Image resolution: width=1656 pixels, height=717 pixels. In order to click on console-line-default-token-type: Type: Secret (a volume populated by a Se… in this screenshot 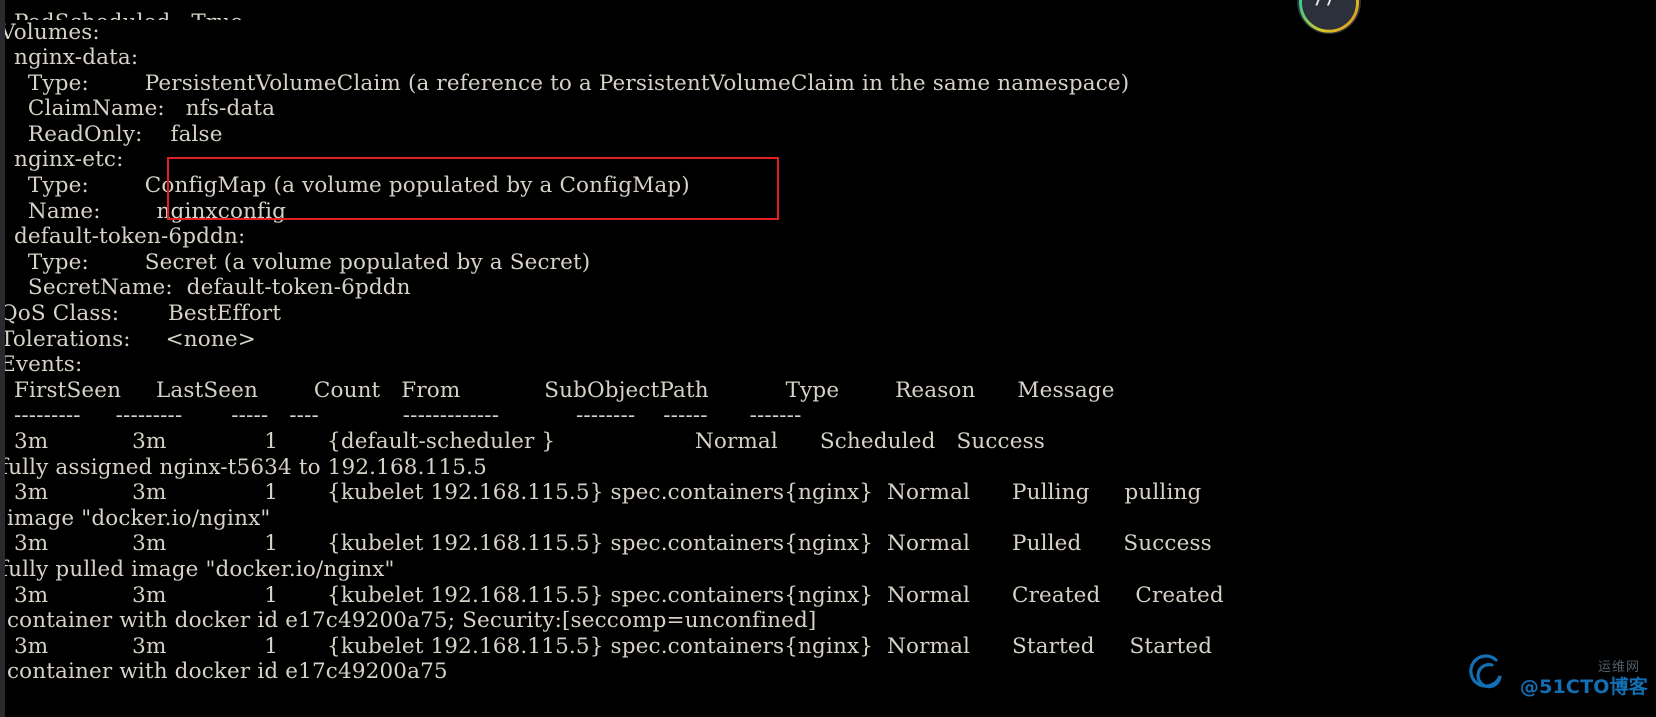, I will do `click(295, 262)`.